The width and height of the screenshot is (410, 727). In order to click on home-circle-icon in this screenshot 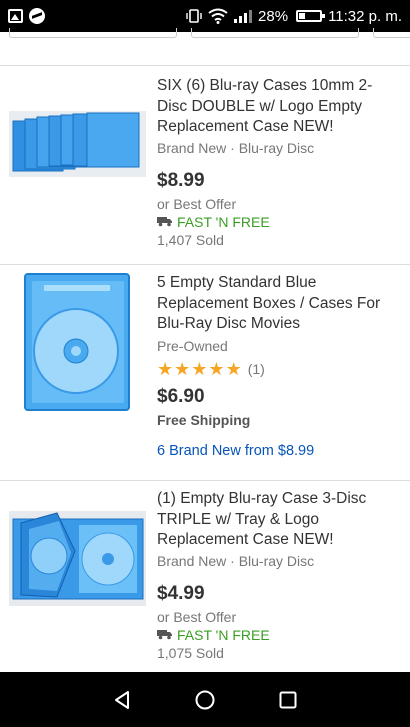, I will do `click(205, 699)`.